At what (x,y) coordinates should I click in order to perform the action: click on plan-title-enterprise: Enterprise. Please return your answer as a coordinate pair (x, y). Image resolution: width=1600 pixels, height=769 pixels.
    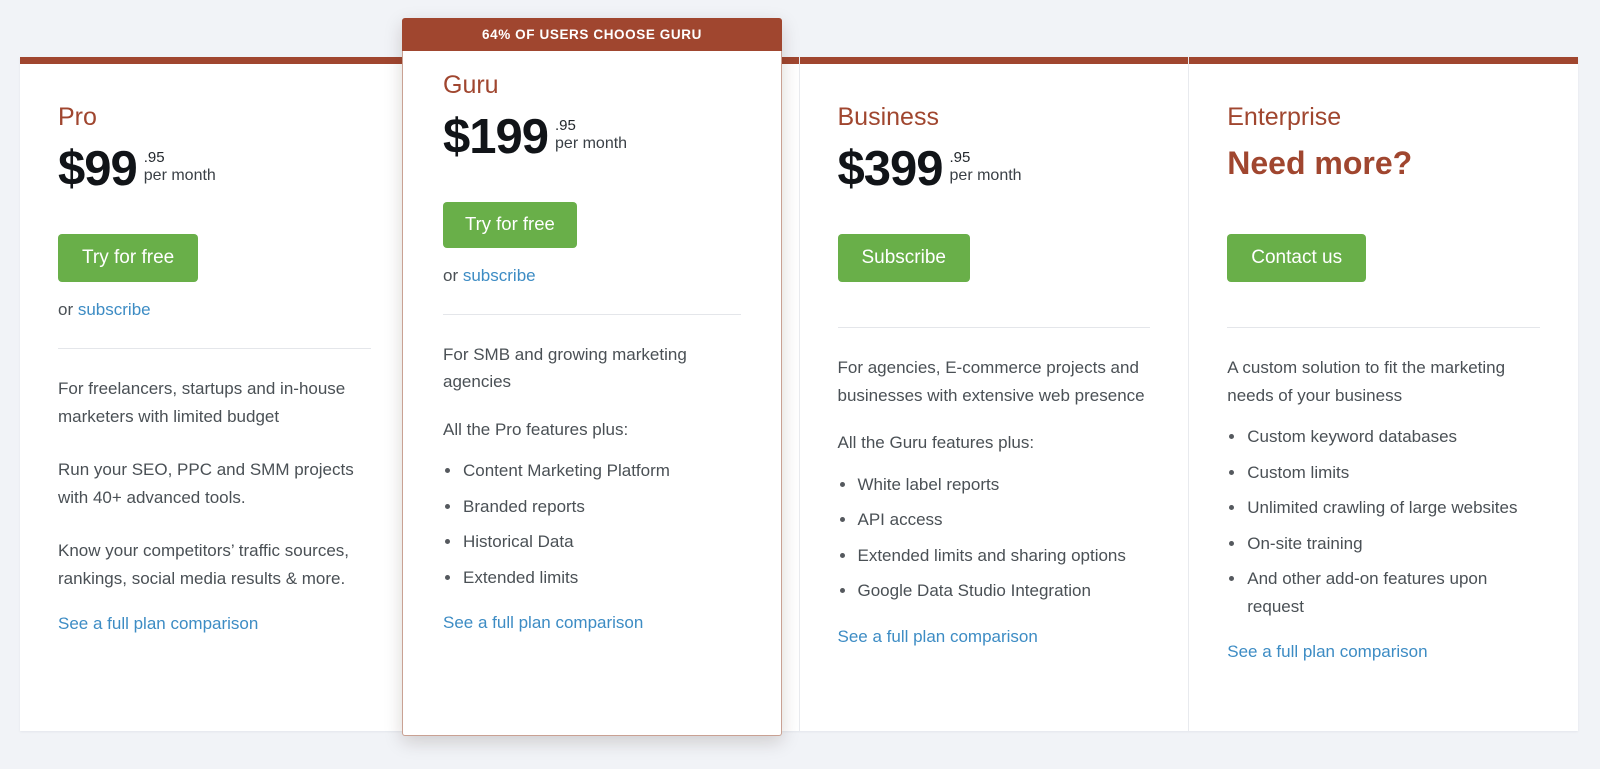
    Looking at the image, I should click on (1284, 117).